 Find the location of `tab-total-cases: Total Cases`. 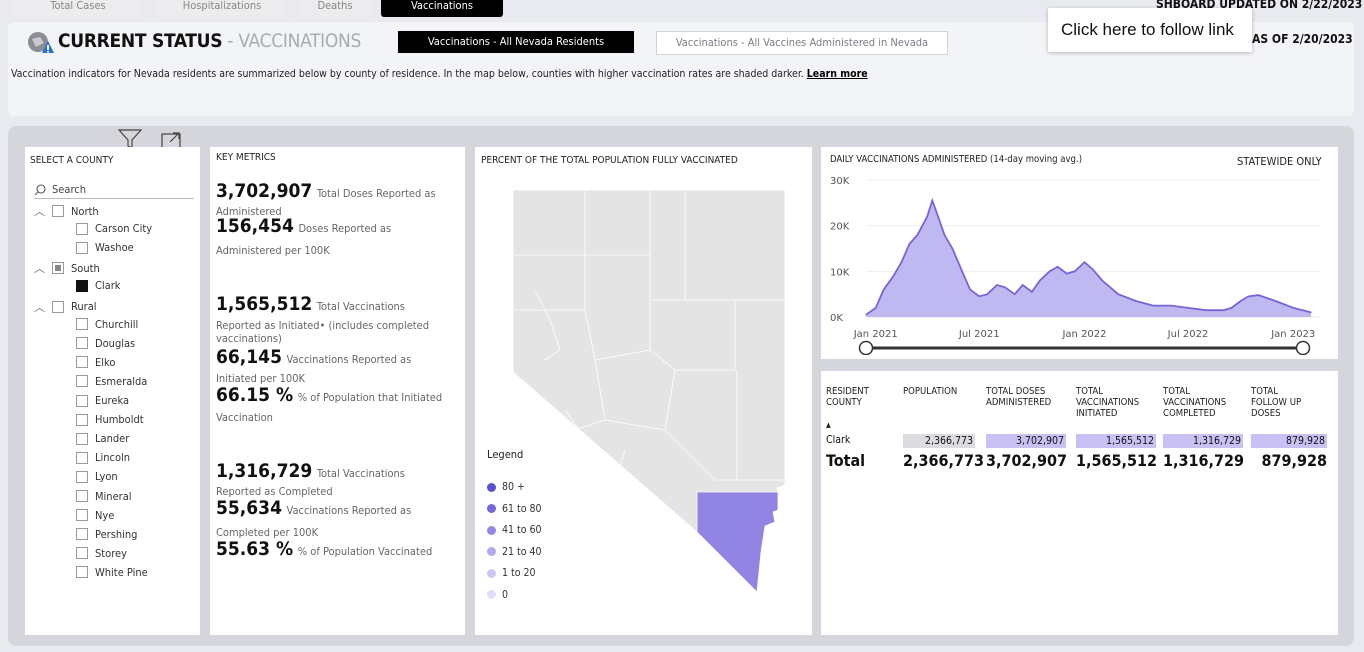

tab-total-cases: Total Cases is located at coordinates (78, 8).